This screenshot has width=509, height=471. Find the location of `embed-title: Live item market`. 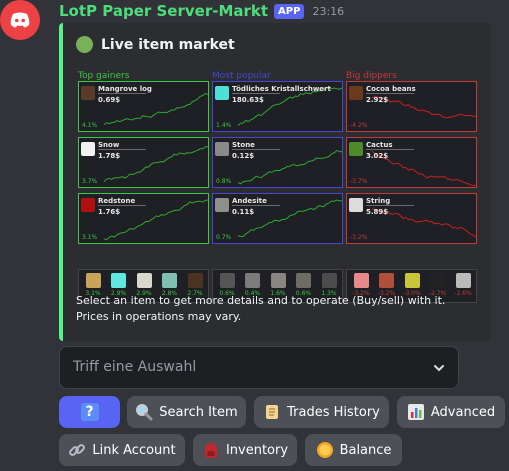

embed-title: Live item market is located at coordinates (155, 44).